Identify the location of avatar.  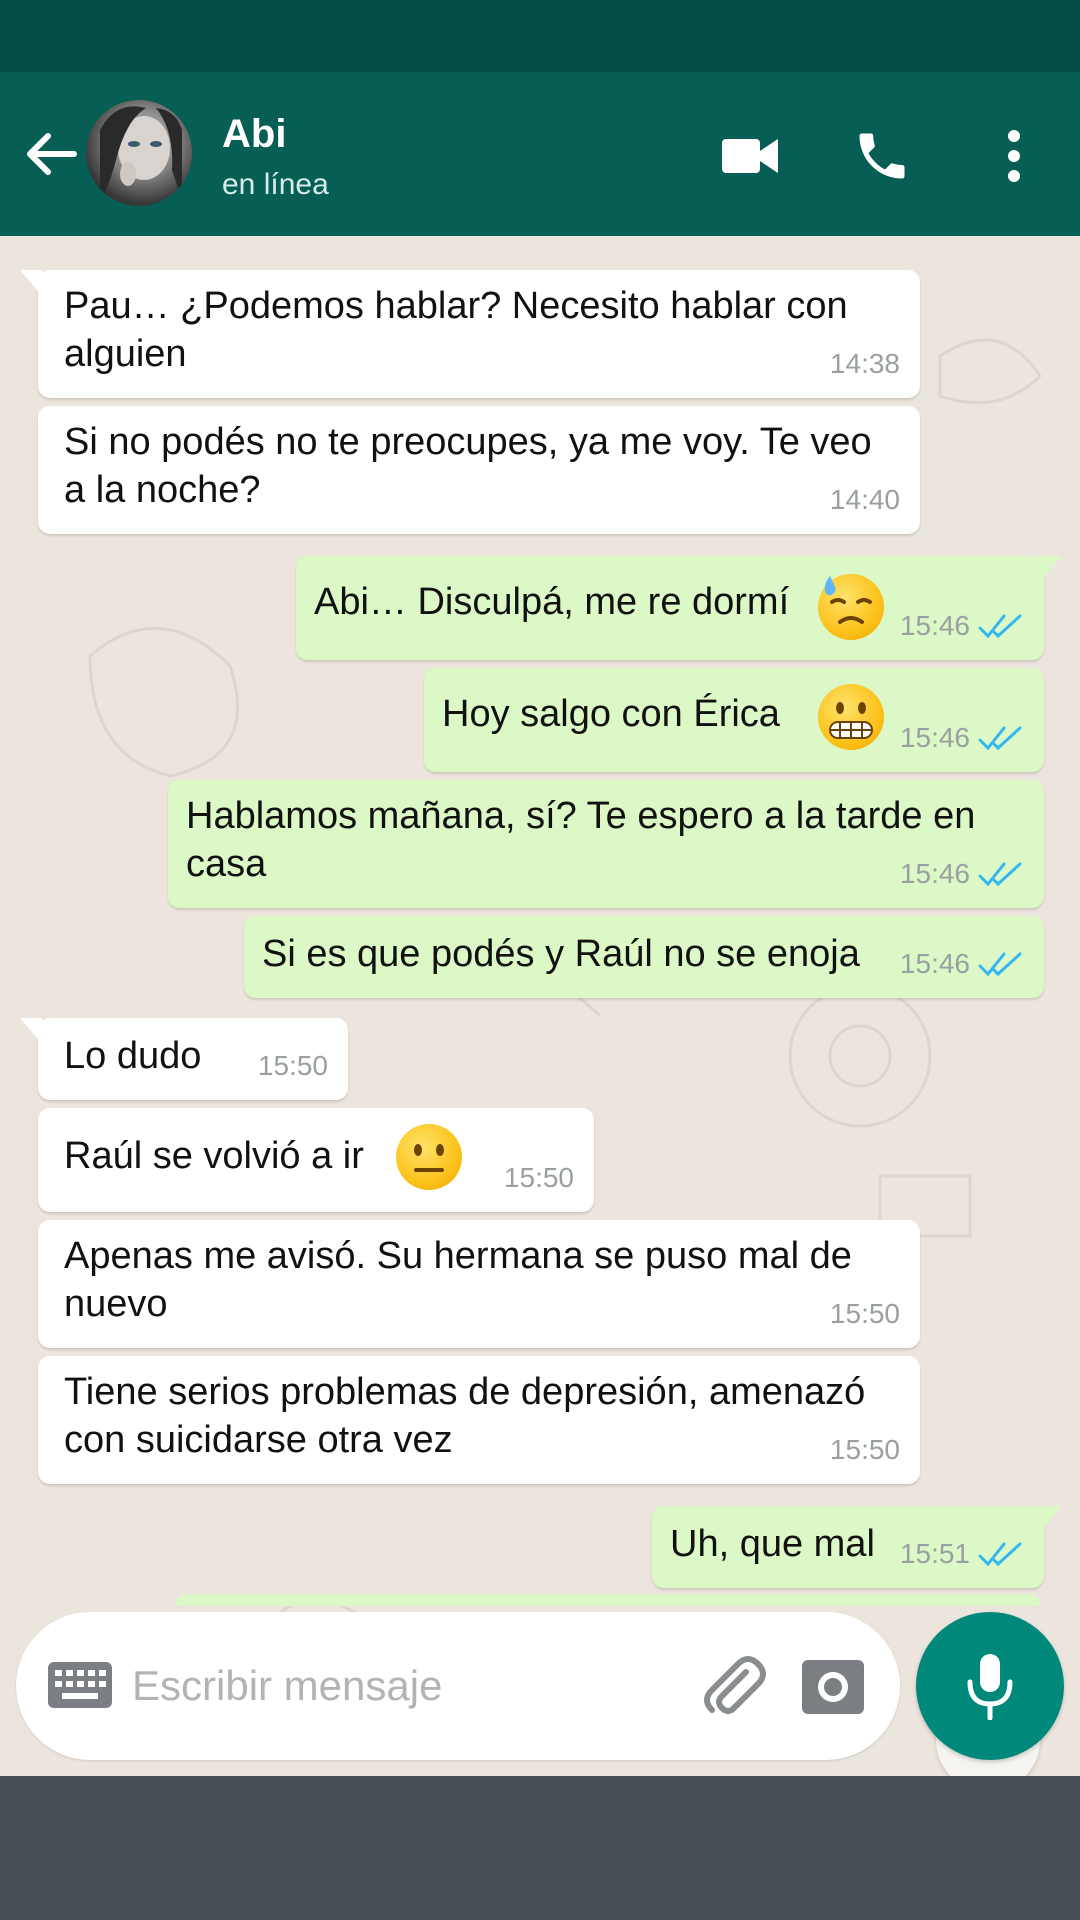
(139, 153).